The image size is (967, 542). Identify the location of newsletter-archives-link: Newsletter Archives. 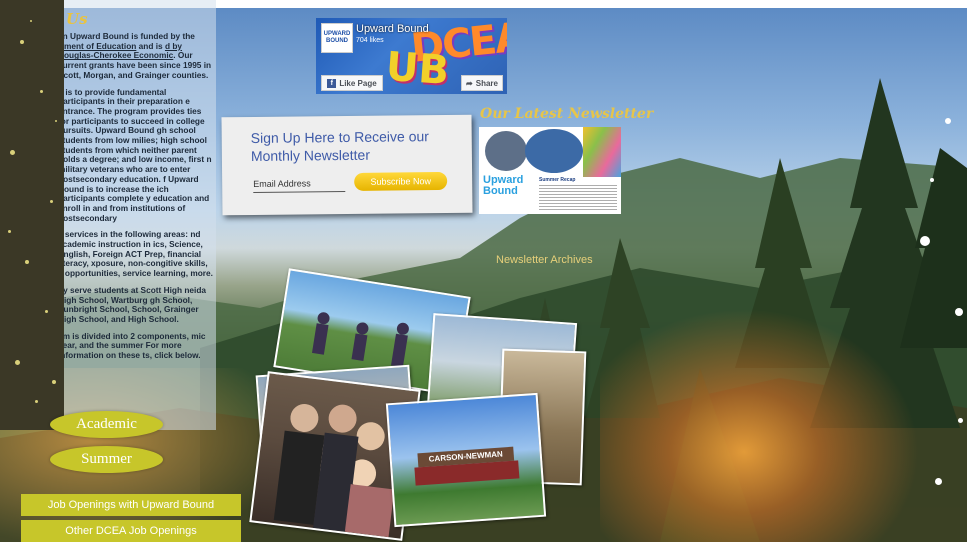
(544, 260).